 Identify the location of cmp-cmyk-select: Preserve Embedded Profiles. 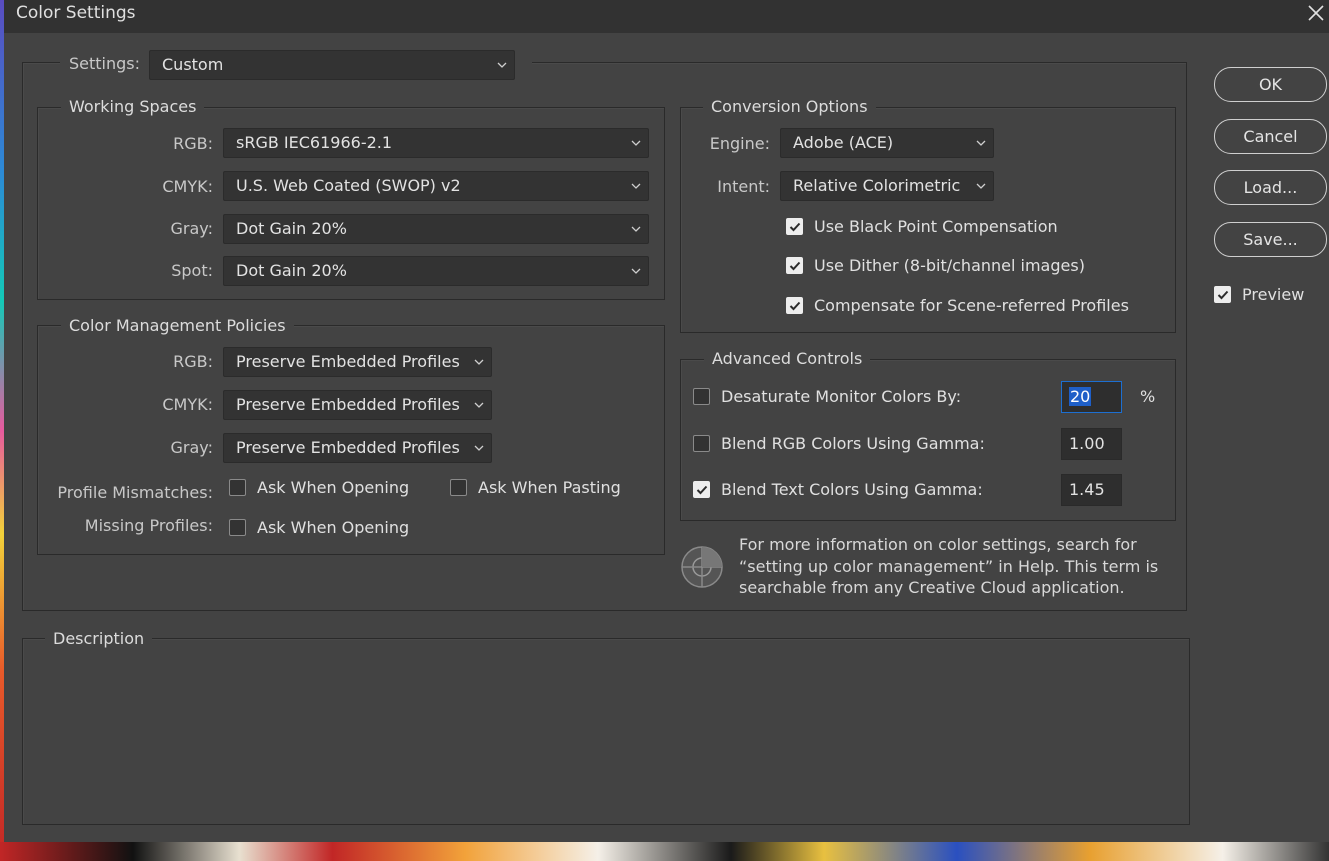
(357, 405).